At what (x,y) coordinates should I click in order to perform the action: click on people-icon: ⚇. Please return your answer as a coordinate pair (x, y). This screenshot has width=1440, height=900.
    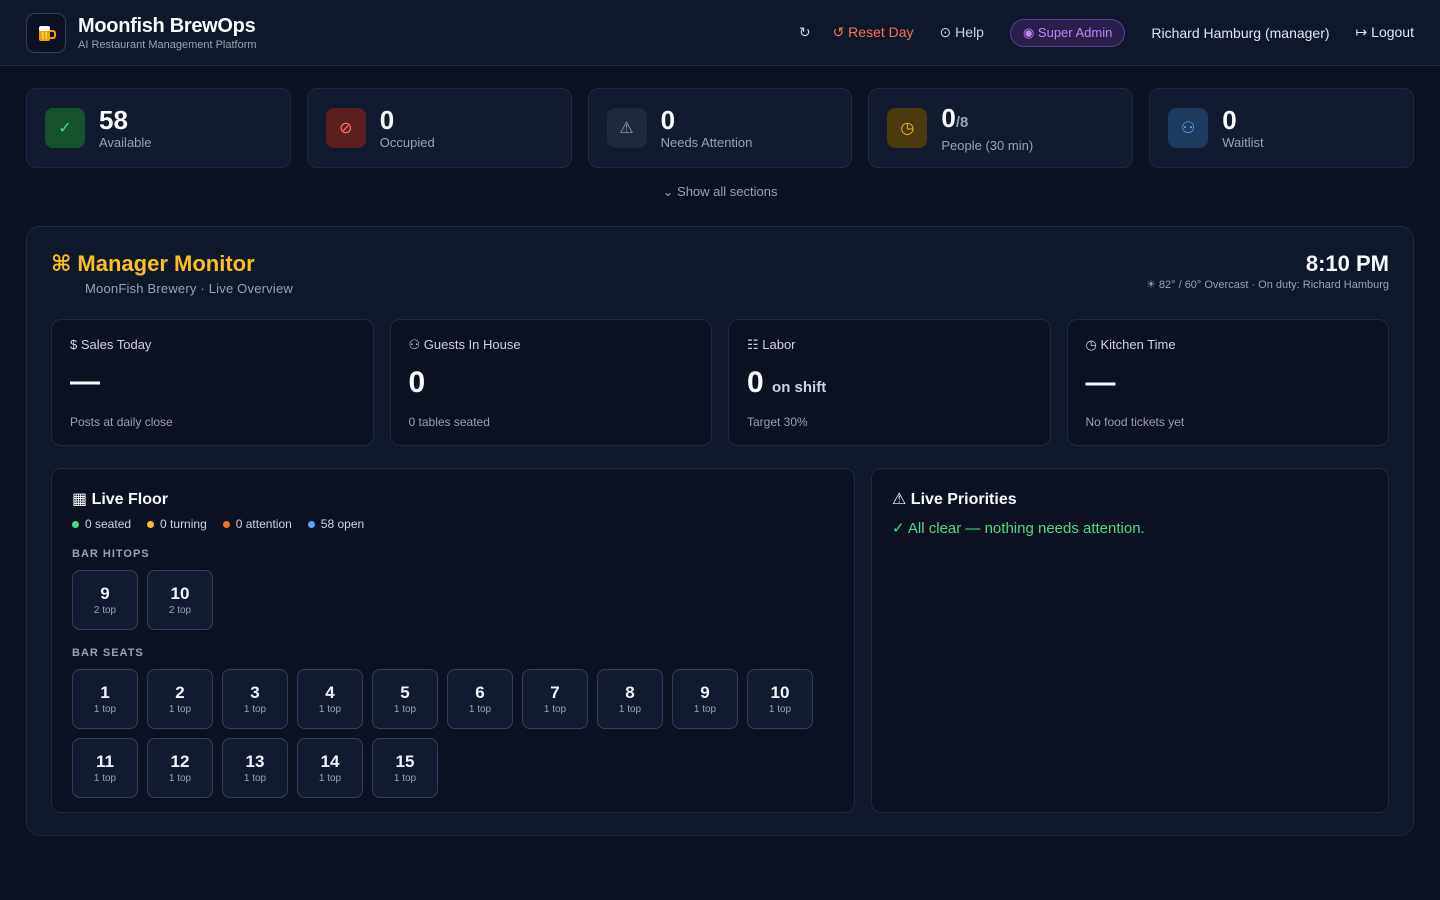
    Looking at the image, I should click on (1188, 128).